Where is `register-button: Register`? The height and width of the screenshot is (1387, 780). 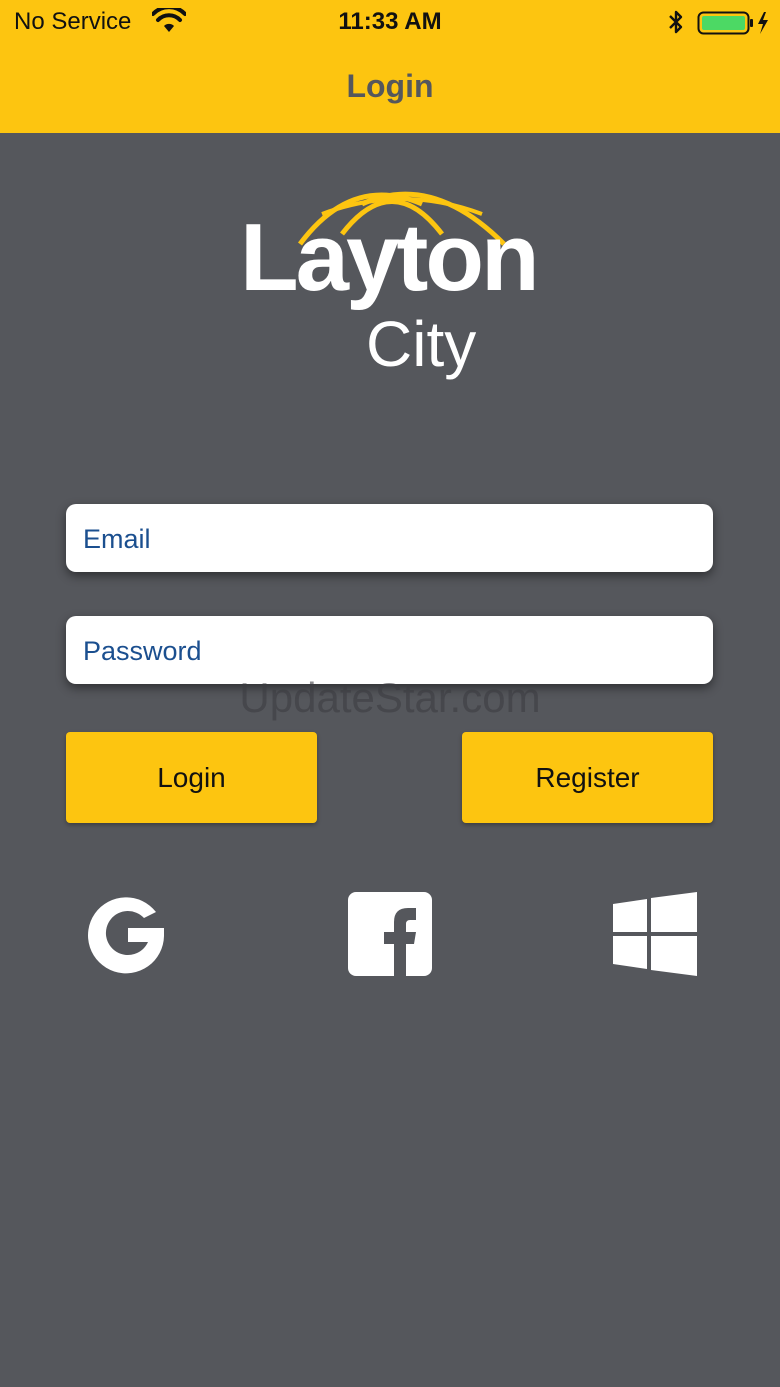
register-button: Register is located at coordinates (587, 777).